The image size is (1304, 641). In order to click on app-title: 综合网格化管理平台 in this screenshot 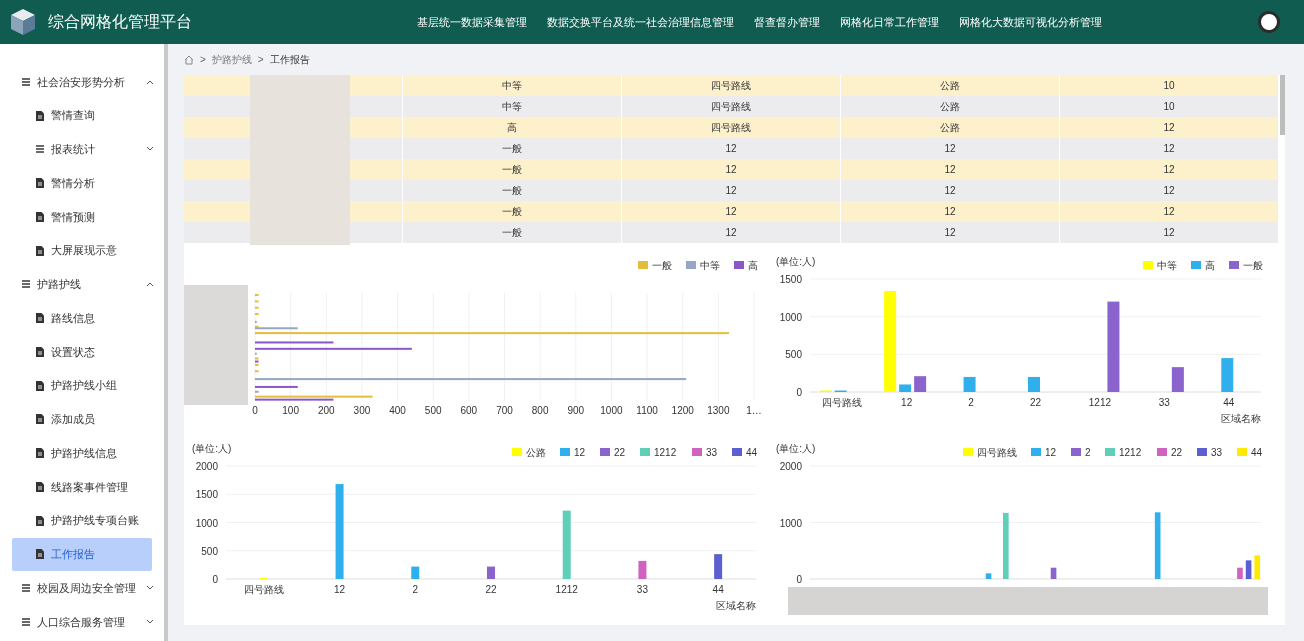, I will do `click(120, 22)`.